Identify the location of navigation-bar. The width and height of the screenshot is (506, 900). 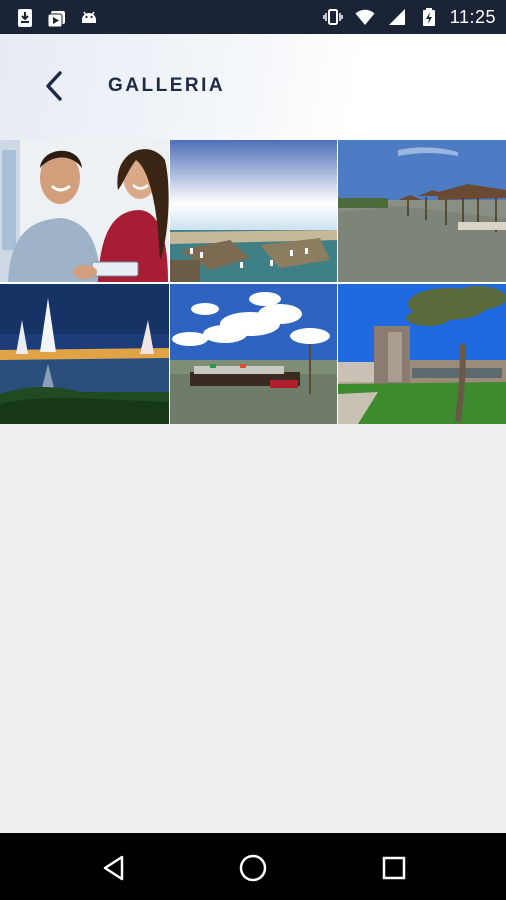
(253, 866).